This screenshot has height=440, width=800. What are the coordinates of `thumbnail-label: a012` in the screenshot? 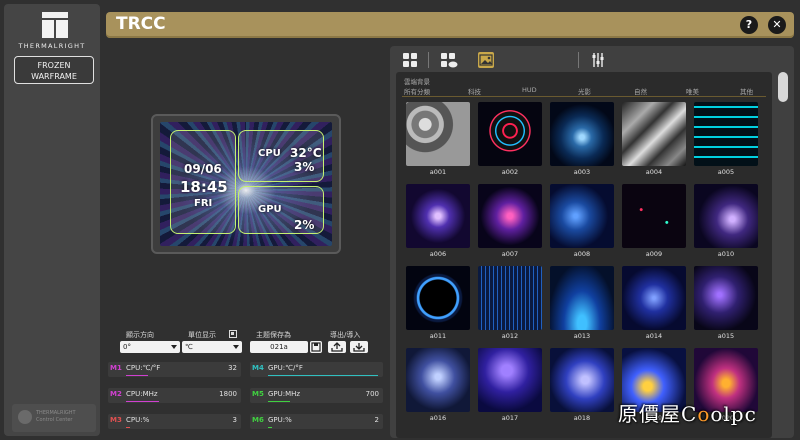 It's located at (510, 336).